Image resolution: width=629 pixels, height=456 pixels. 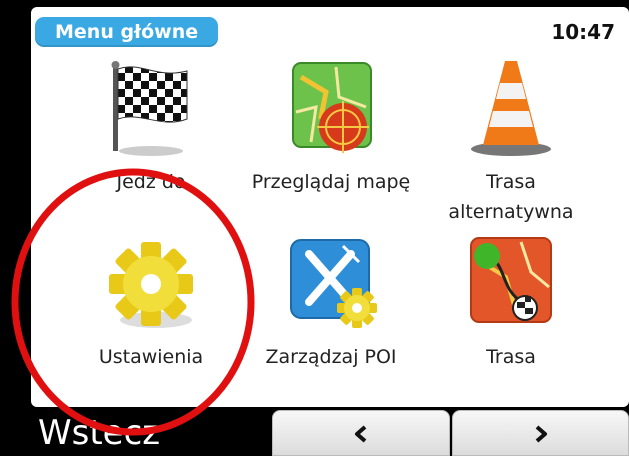 What do you see at coordinates (511, 197) in the screenshot?
I see `menu-item-label: Trasa alternatywna` at bounding box center [511, 197].